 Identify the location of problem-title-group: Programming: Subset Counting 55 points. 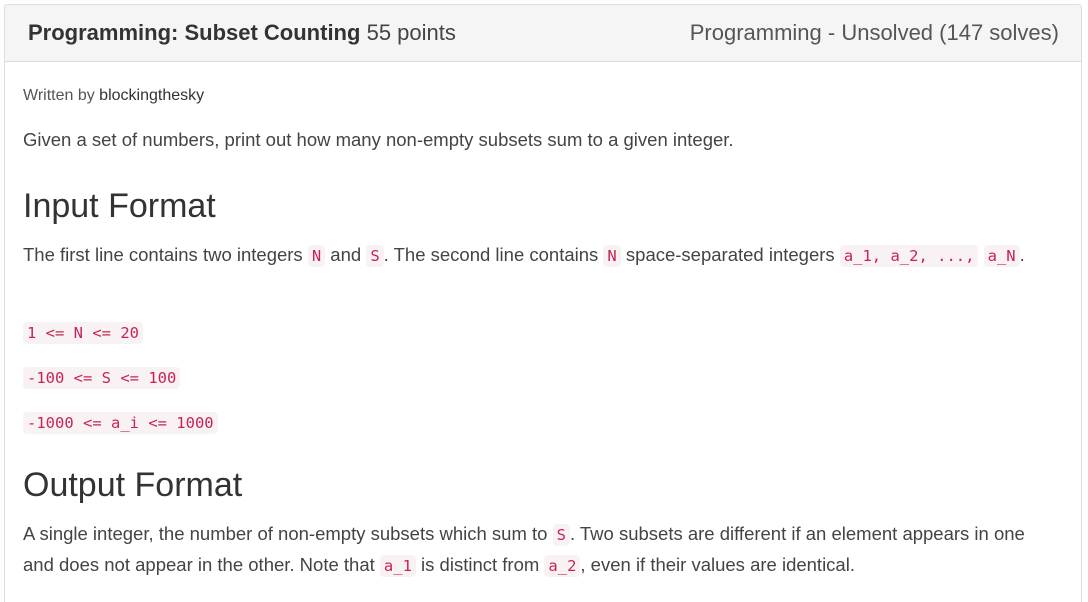
(242, 33).